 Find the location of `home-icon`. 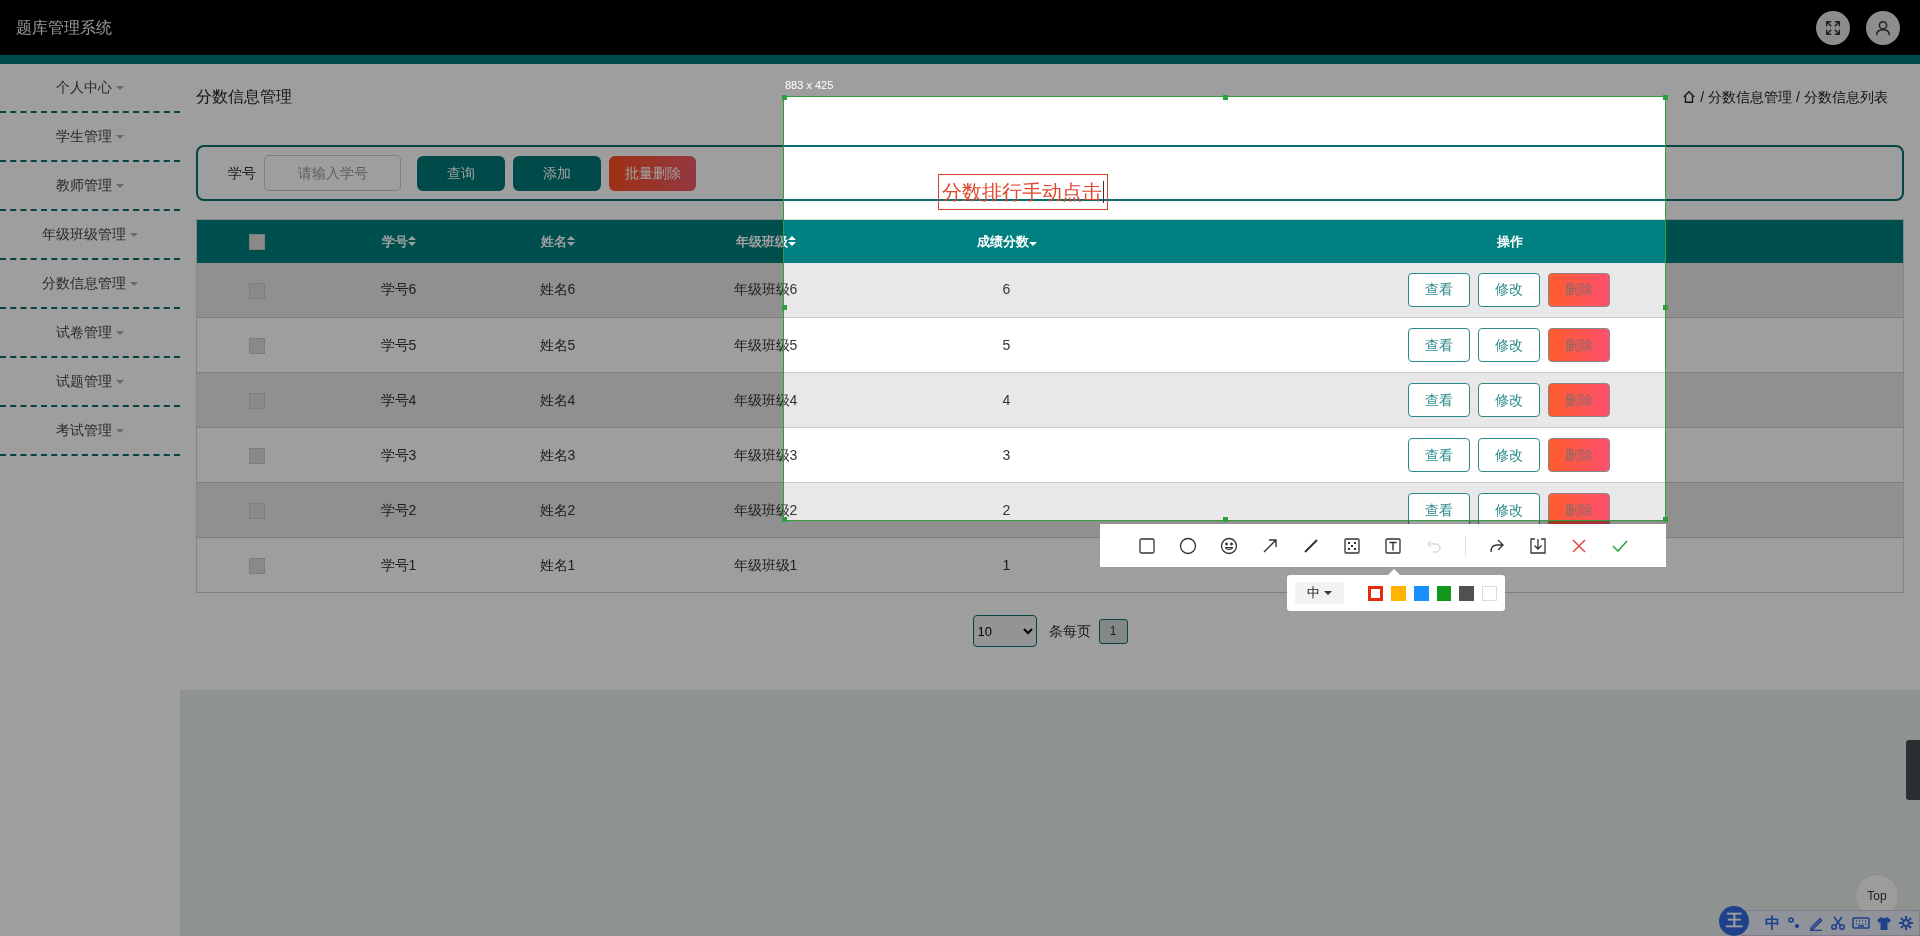

home-icon is located at coordinates (1689, 97).